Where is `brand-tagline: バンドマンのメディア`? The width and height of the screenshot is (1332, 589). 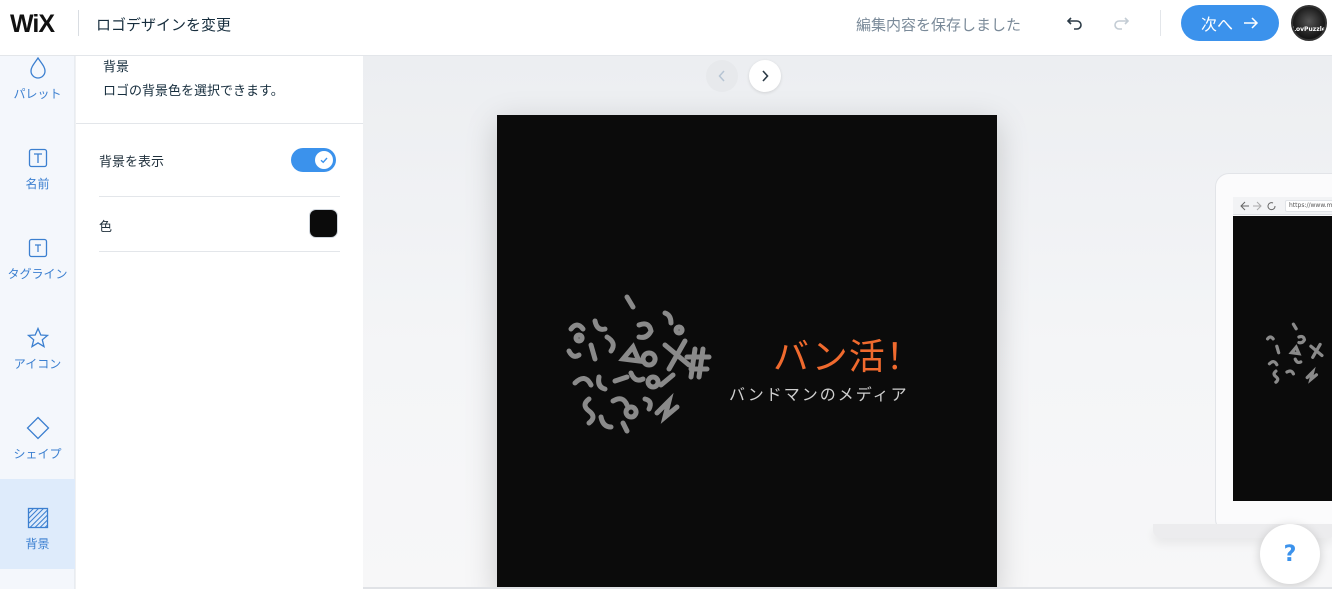 brand-tagline: バンドマンのメディア is located at coordinates (819, 394).